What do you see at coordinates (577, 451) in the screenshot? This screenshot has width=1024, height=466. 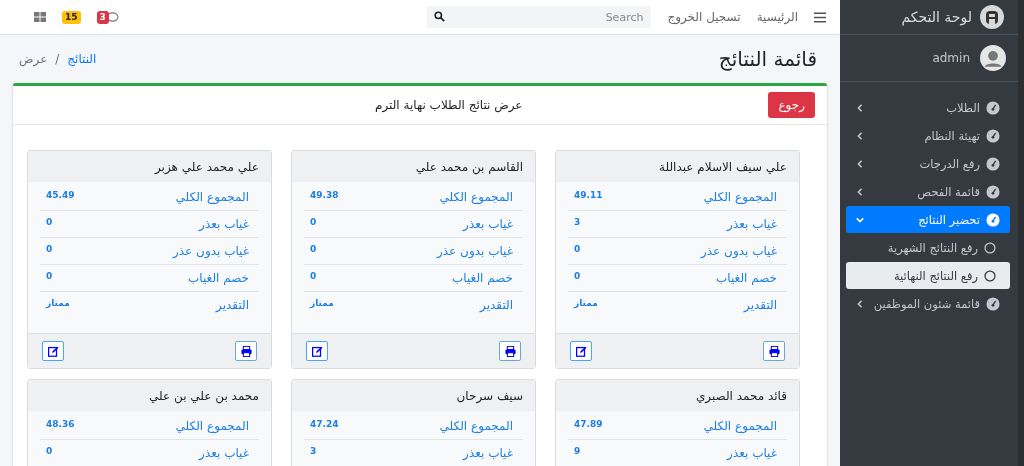 I see `result-value: 9` at bounding box center [577, 451].